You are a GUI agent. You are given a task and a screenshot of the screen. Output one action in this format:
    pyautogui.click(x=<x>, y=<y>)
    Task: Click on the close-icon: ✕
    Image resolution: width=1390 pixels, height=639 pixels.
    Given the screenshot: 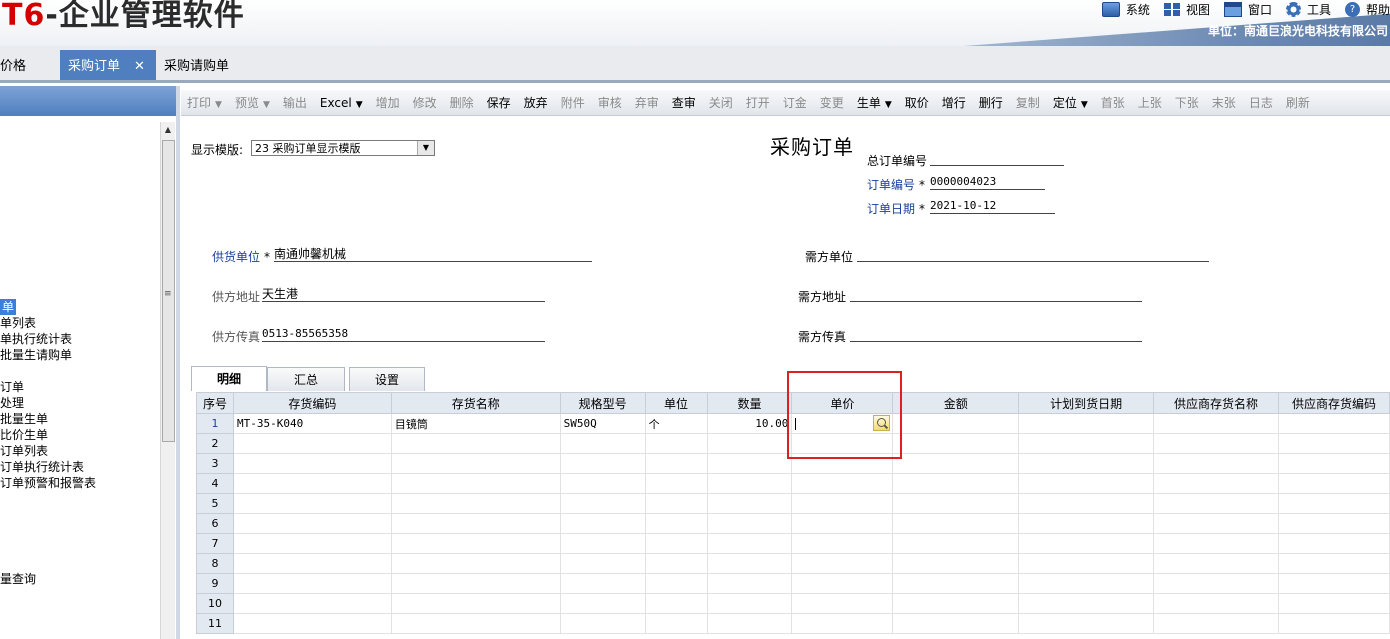 What is the action you would take?
    pyautogui.click(x=139, y=66)
    